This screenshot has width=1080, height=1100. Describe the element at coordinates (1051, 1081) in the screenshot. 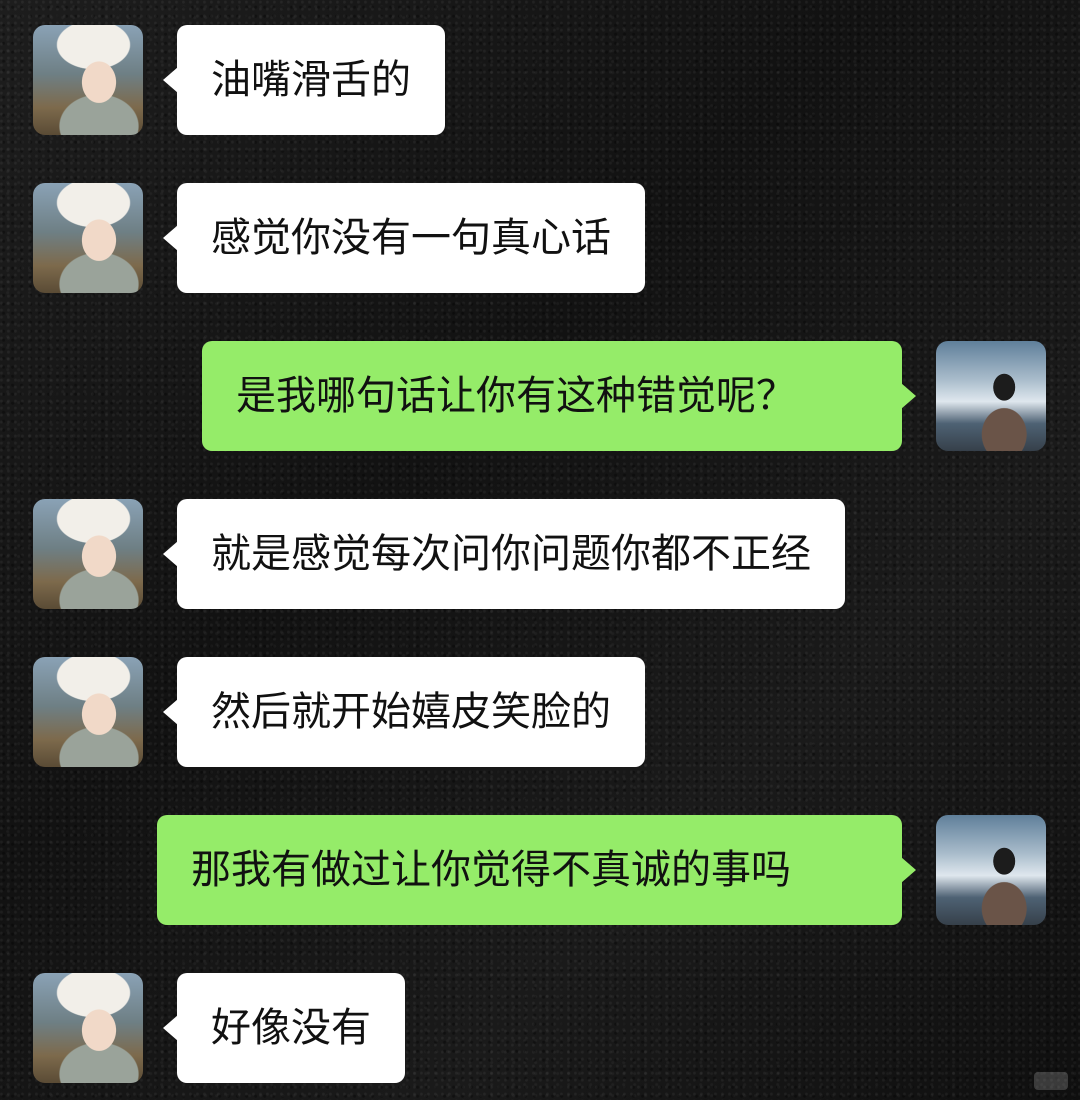

I see `watermark-logo` at that location.